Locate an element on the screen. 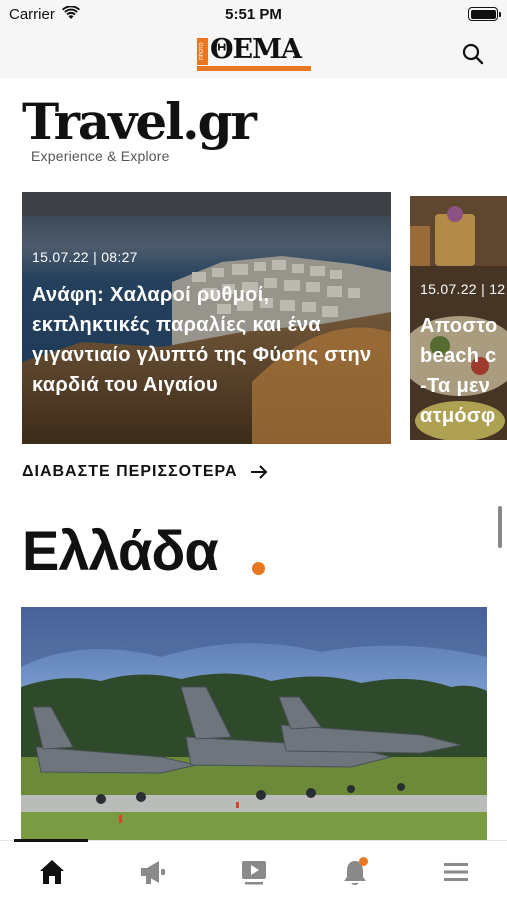 The image size is (507, 900). arrow-right-icon is located at coordinates (258, 472).